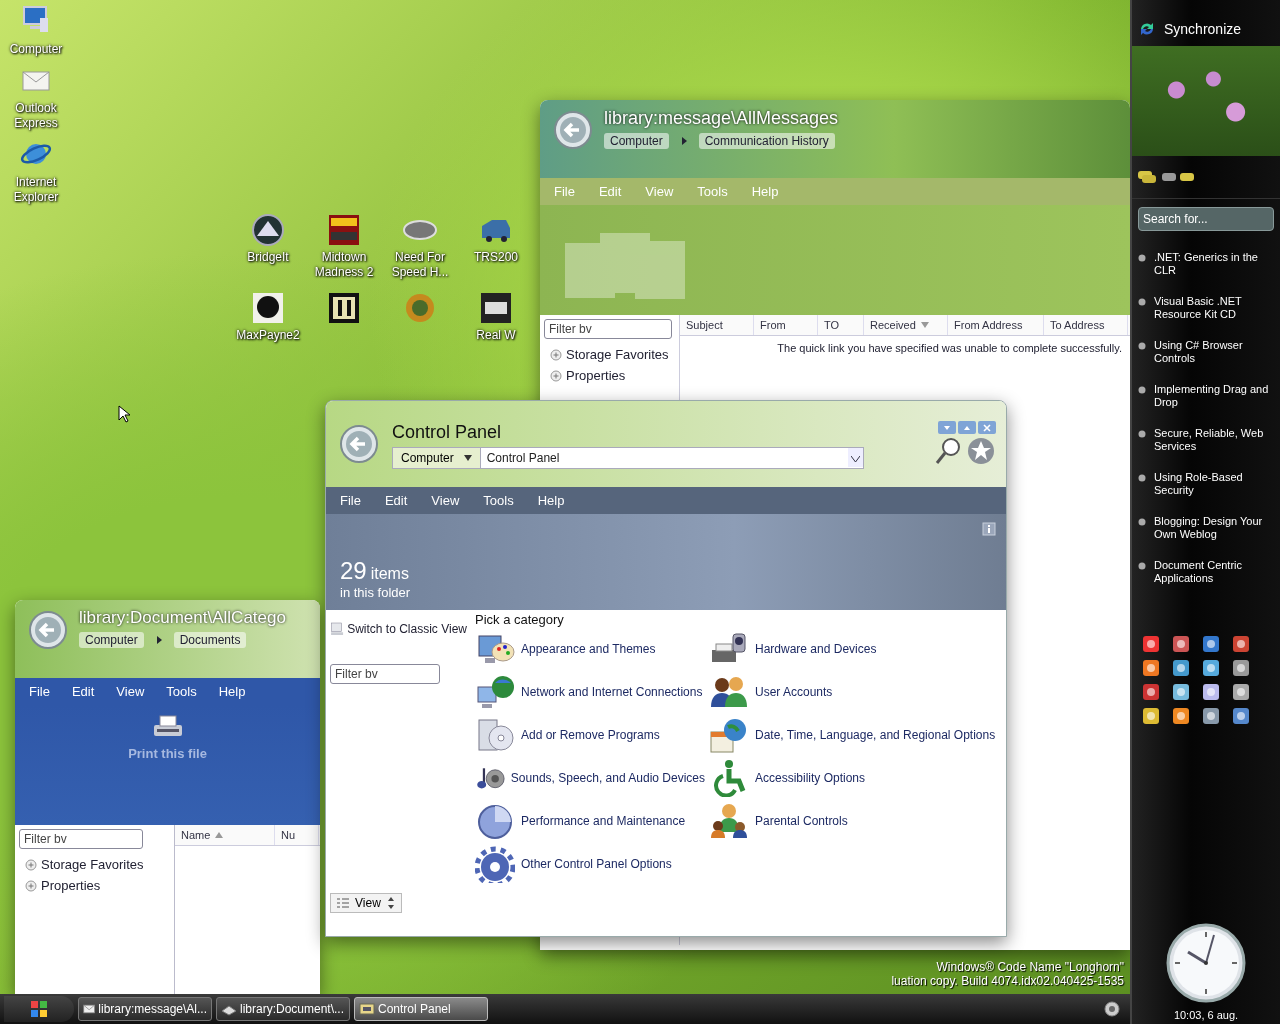 This screenshot has width=1280, height=1024. What do you see at coordinates (495, 863) in the screenshot?
I see `gear-icon` at bounding box center [495, 863].